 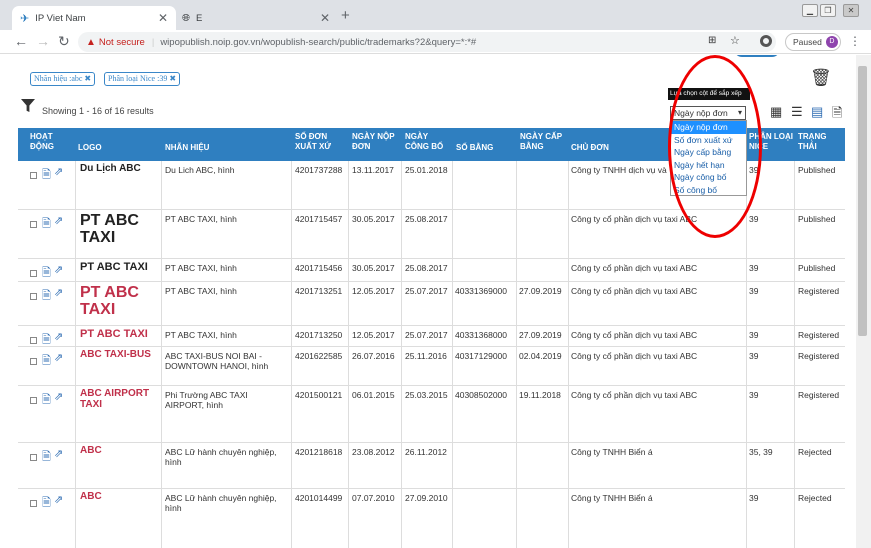 What do you see at coordinates (735, 40) in the screenshot?
I see `star-icon: ☆` at bounding box center [735, 40].